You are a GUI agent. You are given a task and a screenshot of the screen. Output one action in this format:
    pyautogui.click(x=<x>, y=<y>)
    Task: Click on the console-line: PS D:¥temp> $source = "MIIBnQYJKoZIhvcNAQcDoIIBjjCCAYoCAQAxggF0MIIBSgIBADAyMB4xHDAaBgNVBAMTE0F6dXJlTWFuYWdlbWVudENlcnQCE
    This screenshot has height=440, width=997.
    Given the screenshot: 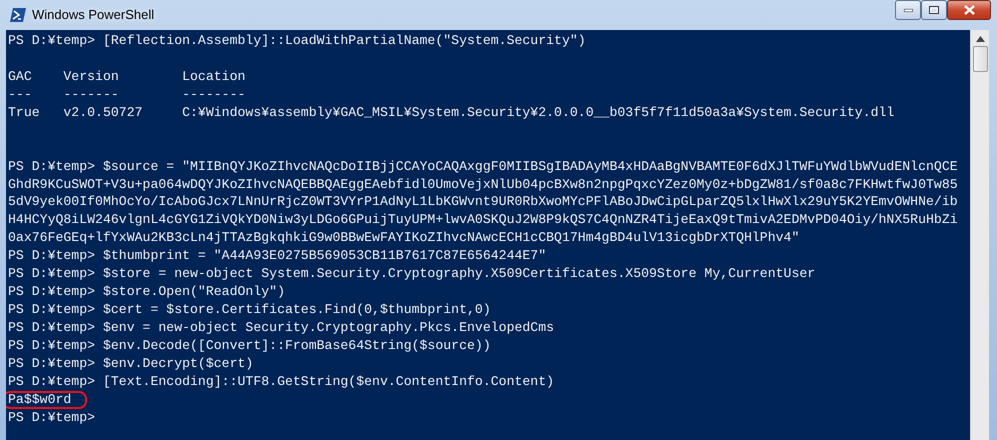 What is the action you would take?
    pyautogui.click(x=483, y=166)
    